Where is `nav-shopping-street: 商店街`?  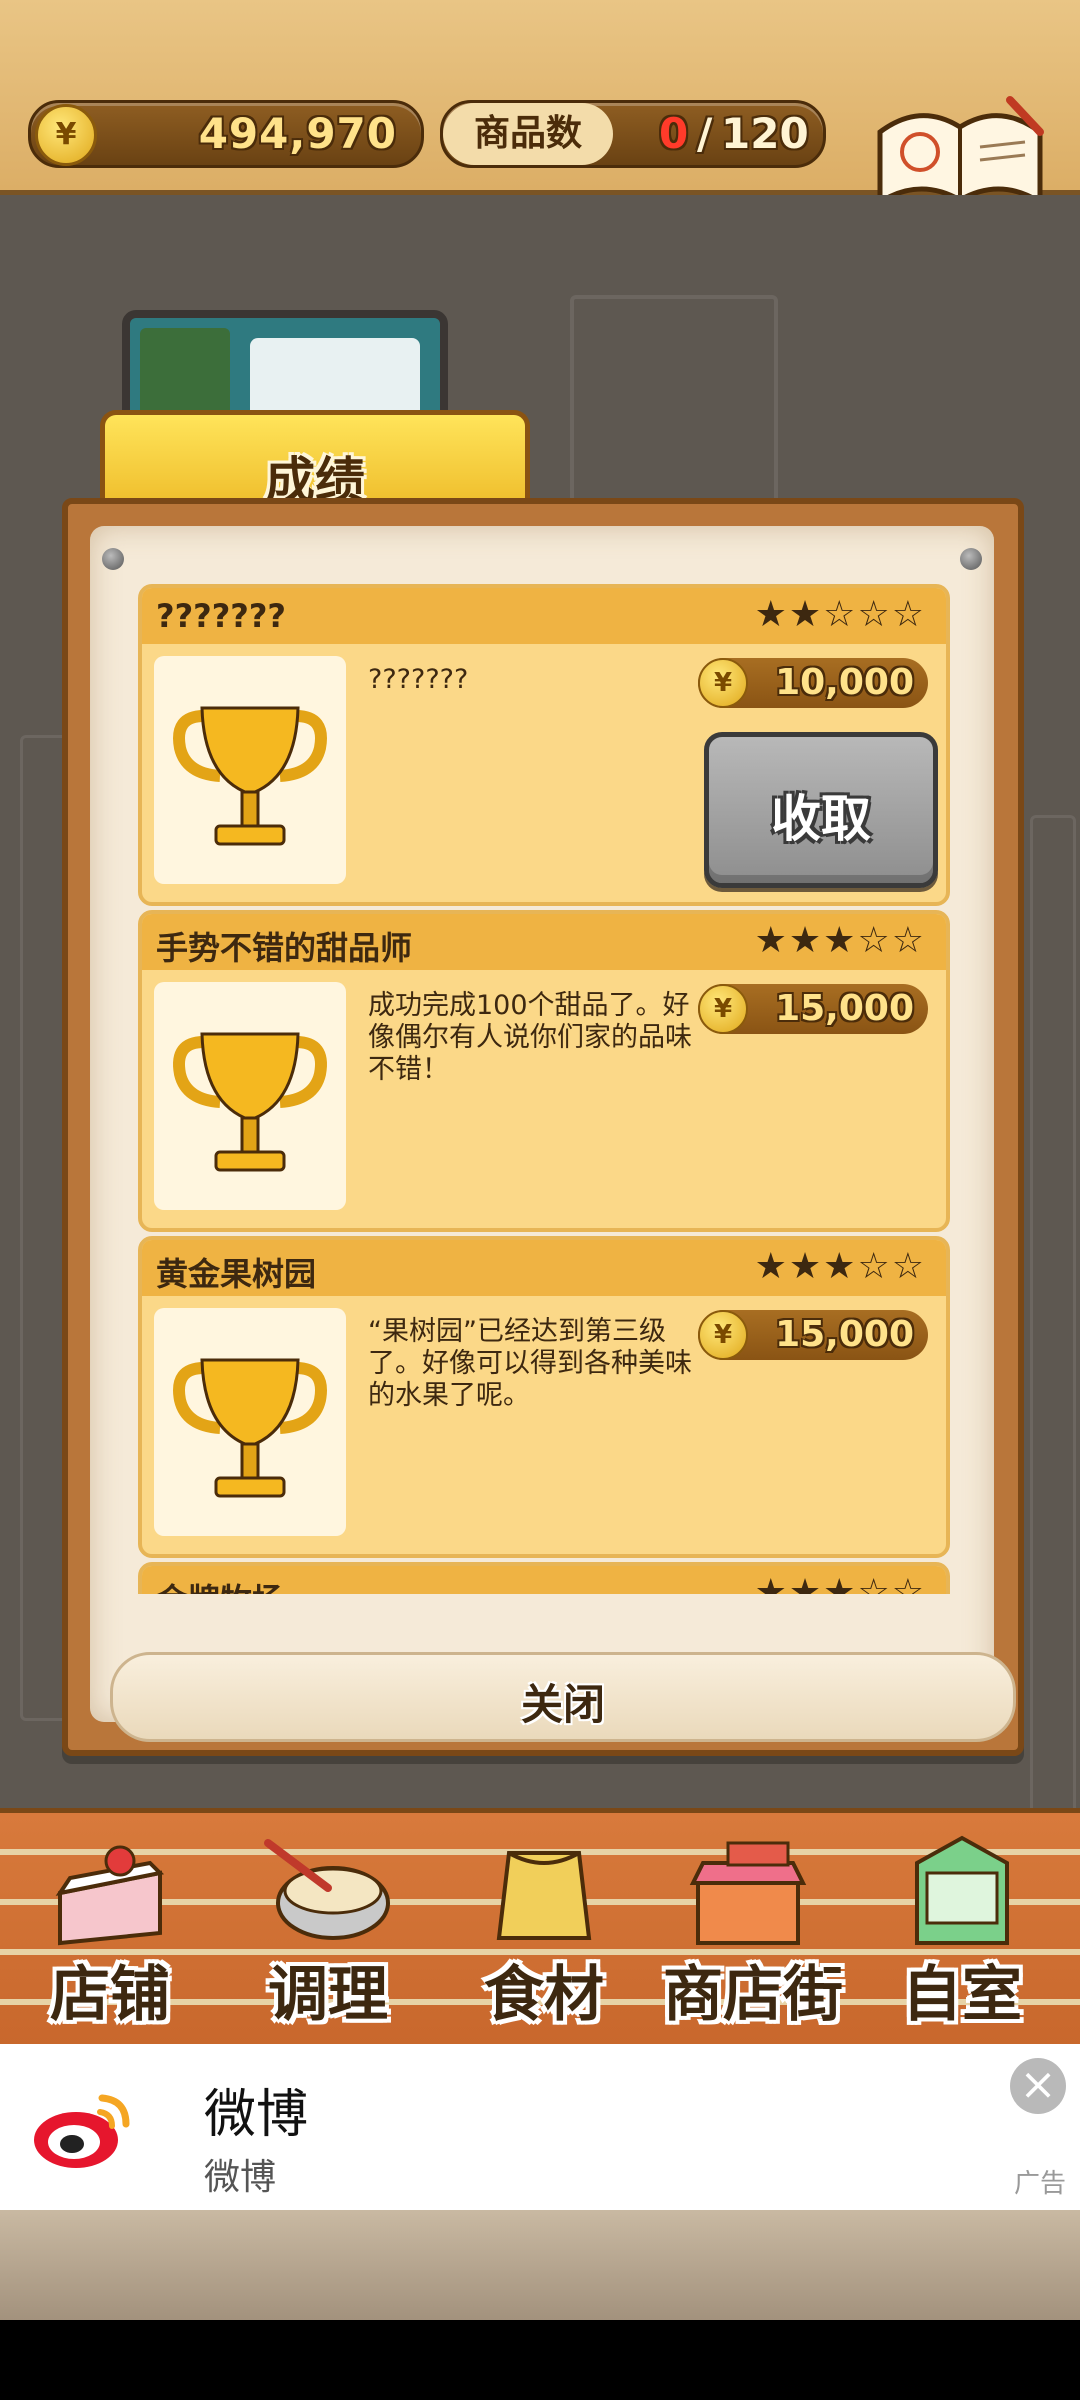
nav-shopping-street: 商店街 is located at coordinates (753, 1931).